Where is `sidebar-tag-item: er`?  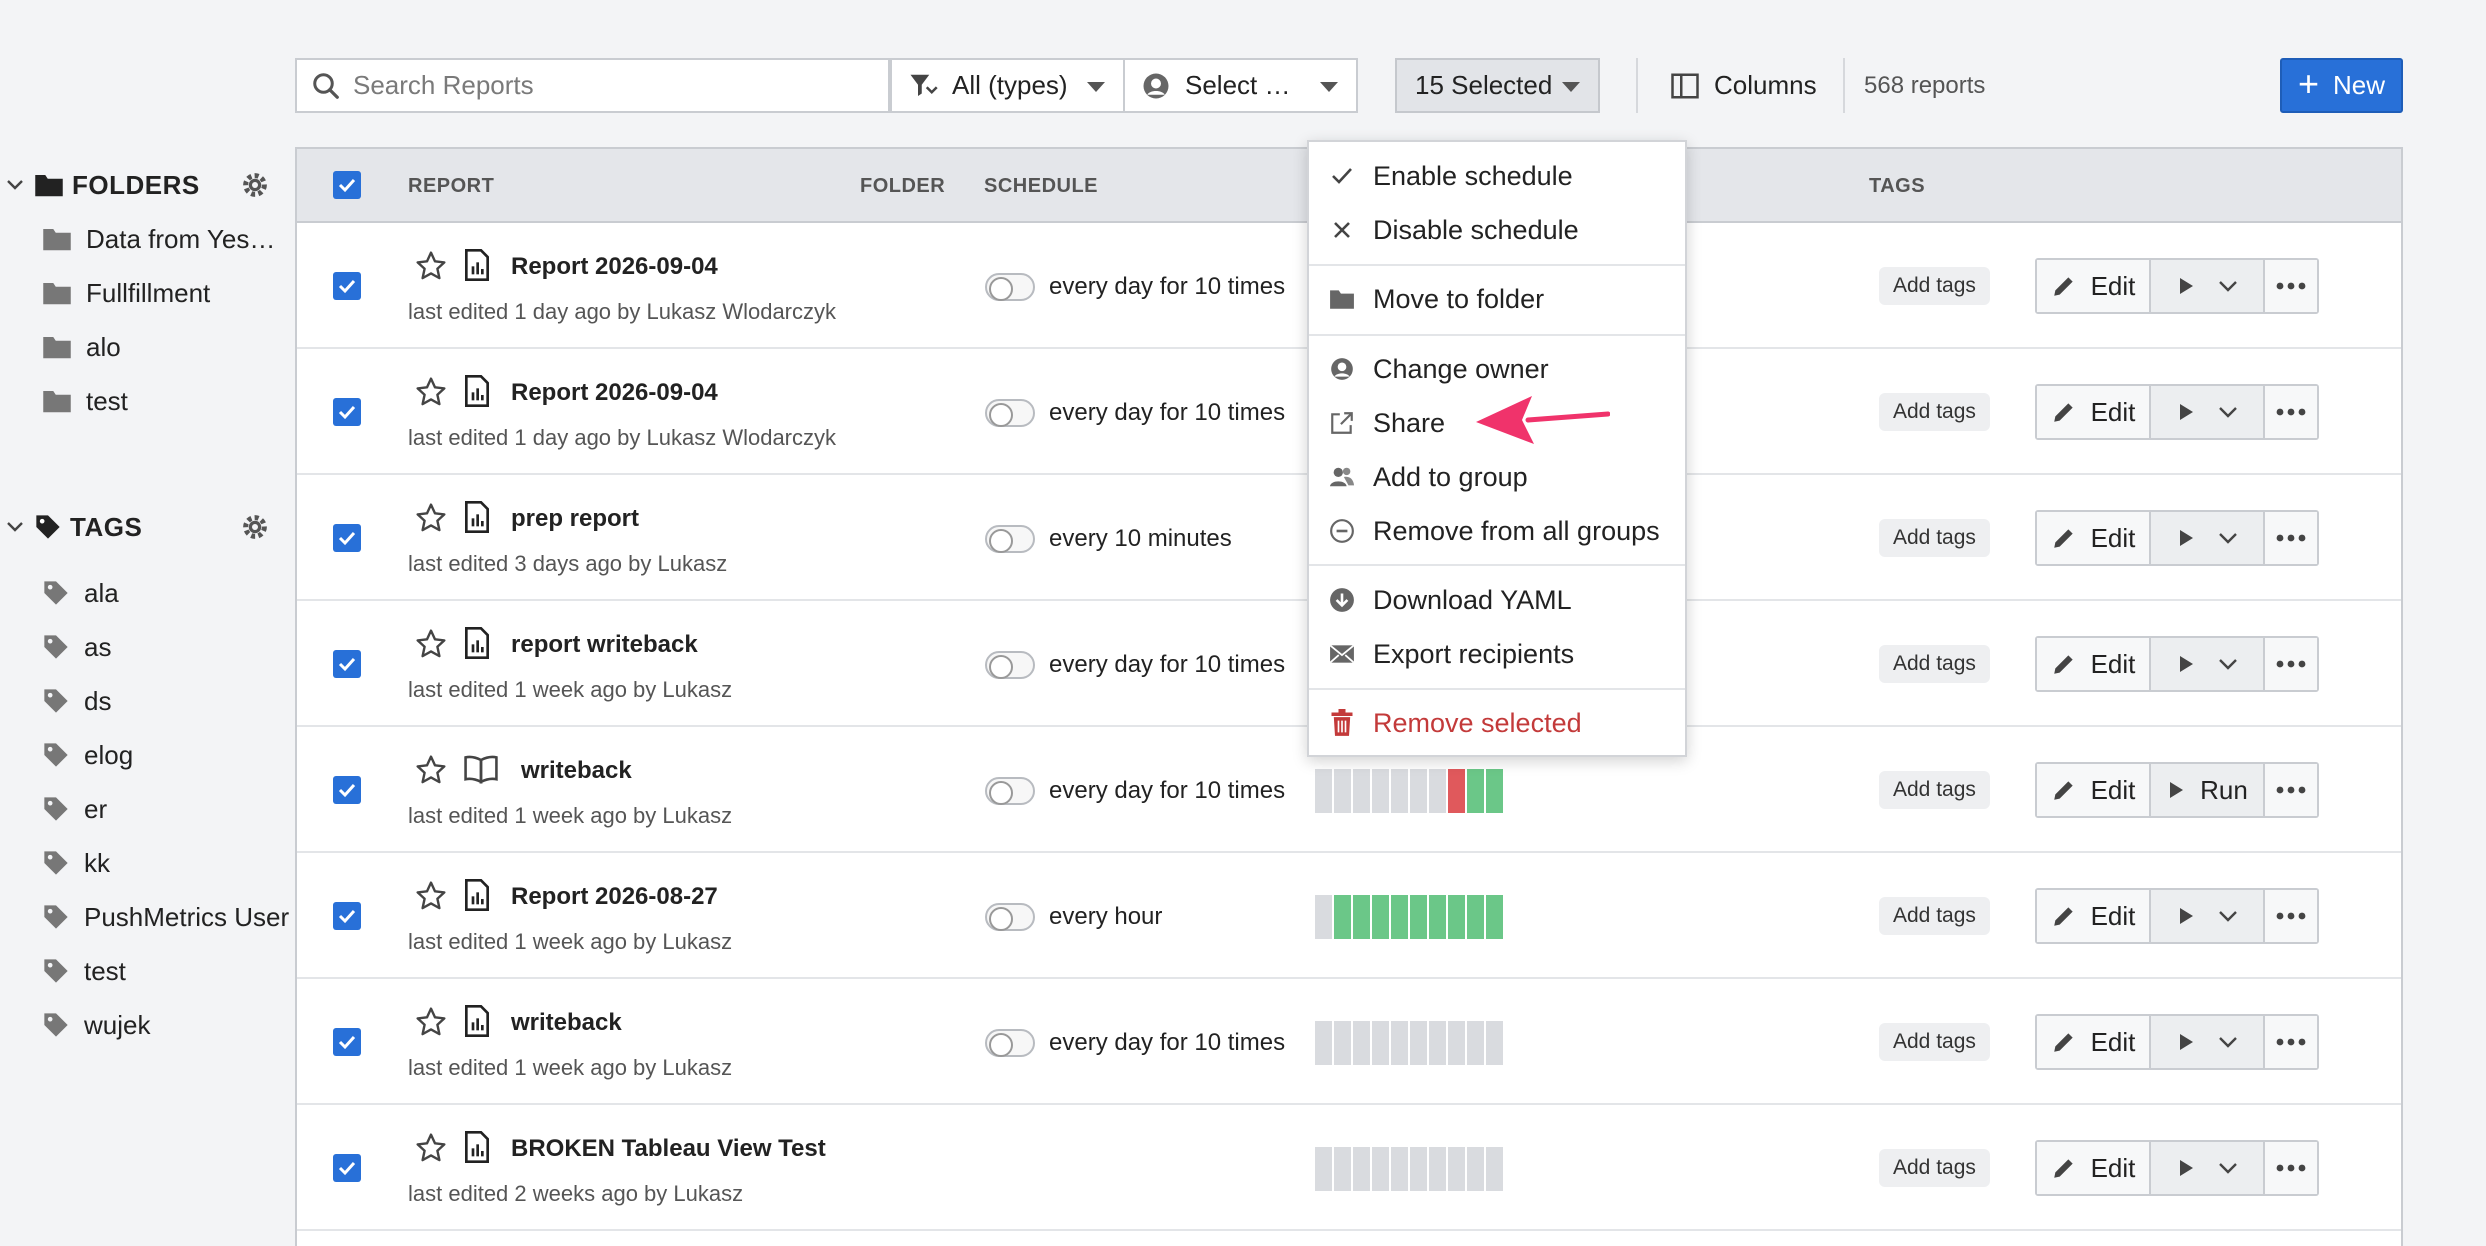 sidebar-tag-item: er is located at coordinates (145, 809).